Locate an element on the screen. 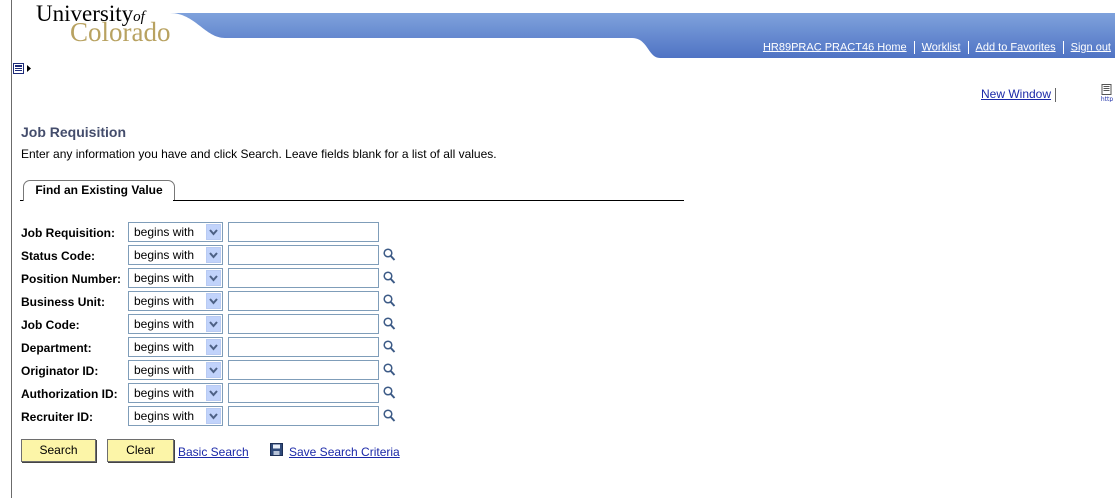  field-row-business-unit: Business Unit: begins with is located at coordinates (221, 301).